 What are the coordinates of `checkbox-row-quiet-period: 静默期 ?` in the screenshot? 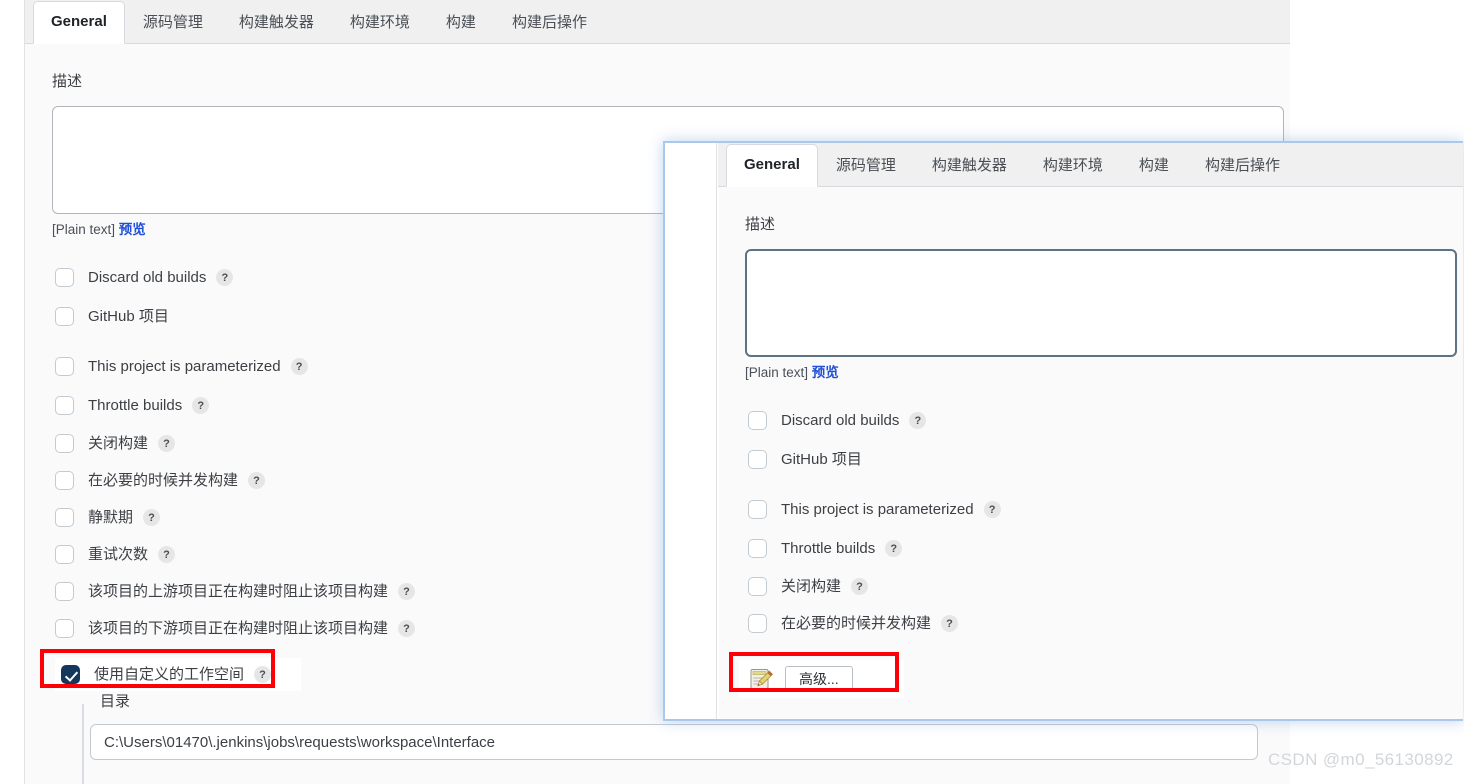 It's located at (108, 517).